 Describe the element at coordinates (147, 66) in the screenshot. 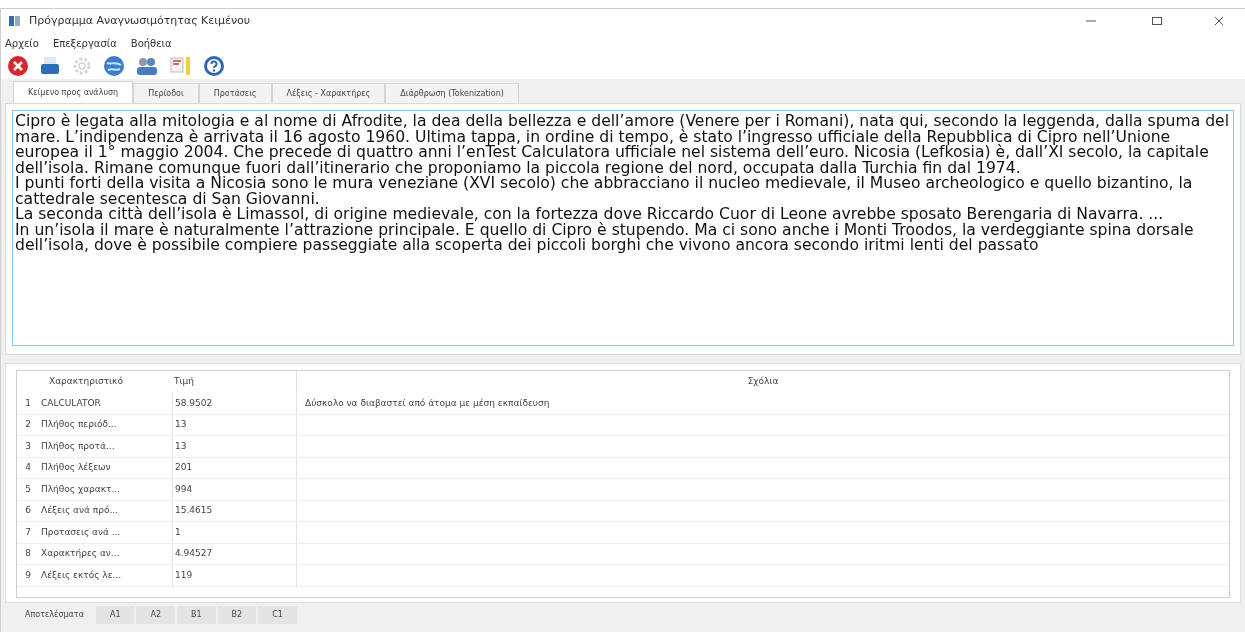

I see `people-icon` at that location.